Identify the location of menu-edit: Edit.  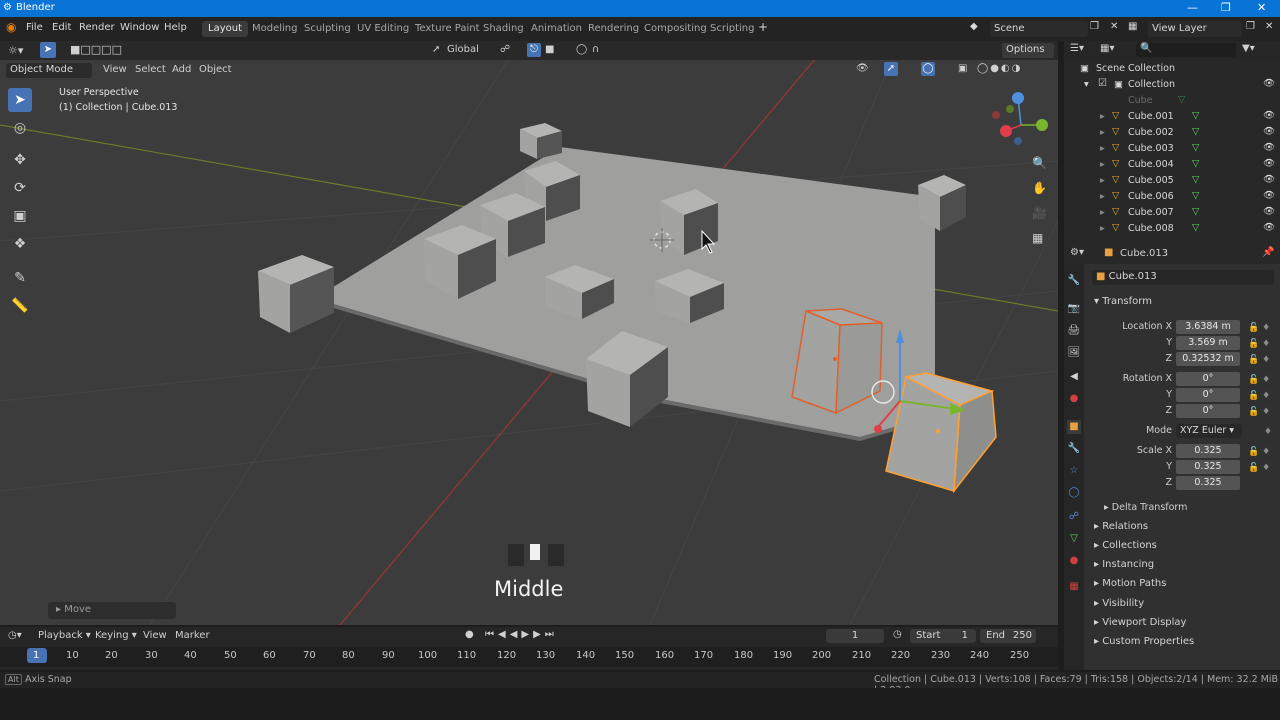
(61, 27).